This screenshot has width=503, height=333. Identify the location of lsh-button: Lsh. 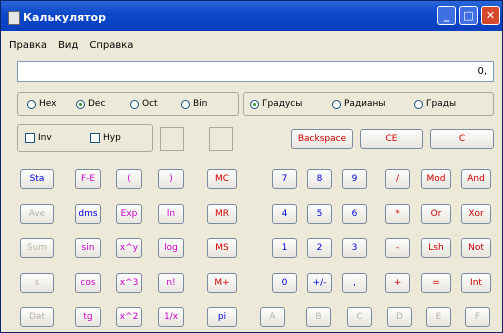
(436, 248).